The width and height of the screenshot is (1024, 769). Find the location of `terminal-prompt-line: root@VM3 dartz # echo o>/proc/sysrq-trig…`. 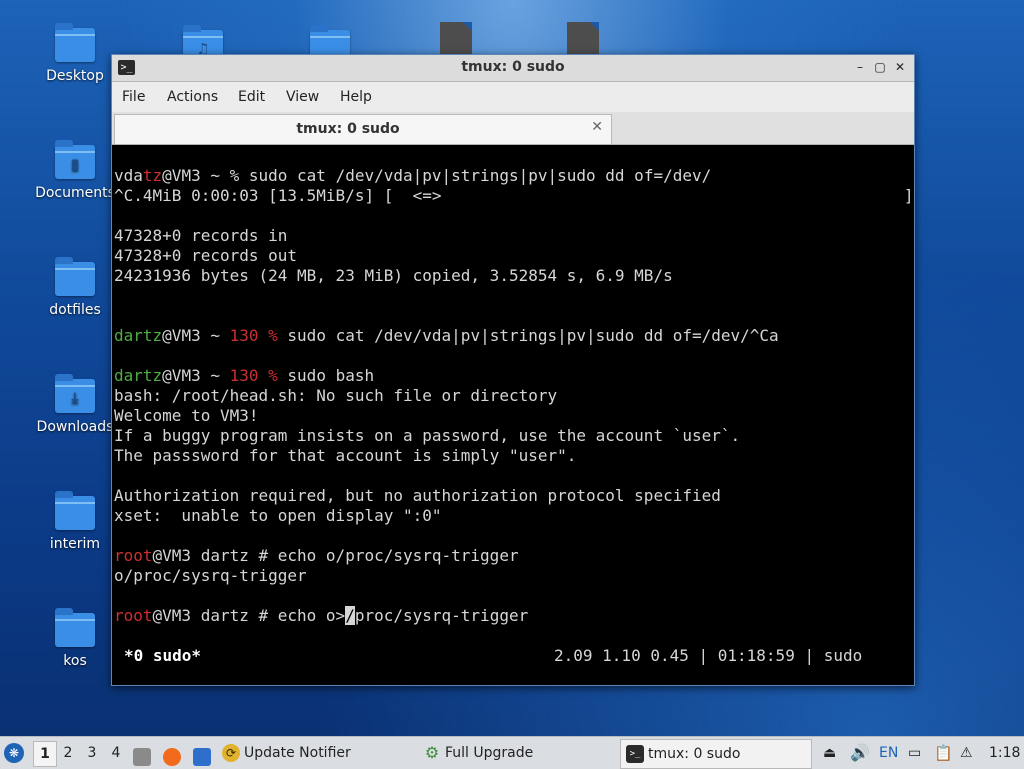

terminal-prompt-line: root@VM3 dartz # echo o>/proc/sysrq-trig… is located at coordinates (321, 615).